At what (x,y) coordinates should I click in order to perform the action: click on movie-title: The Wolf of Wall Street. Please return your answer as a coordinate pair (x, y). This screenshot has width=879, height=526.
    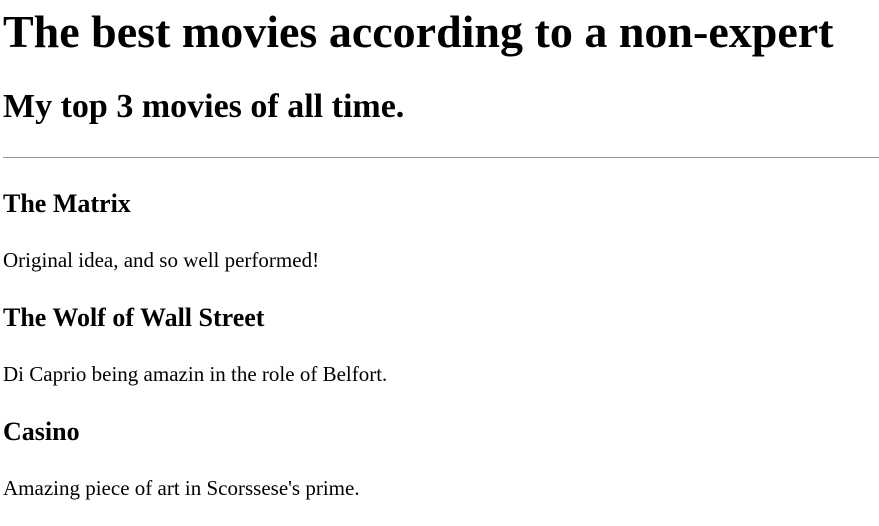
    Looking at the image, I should click on (134, 317).